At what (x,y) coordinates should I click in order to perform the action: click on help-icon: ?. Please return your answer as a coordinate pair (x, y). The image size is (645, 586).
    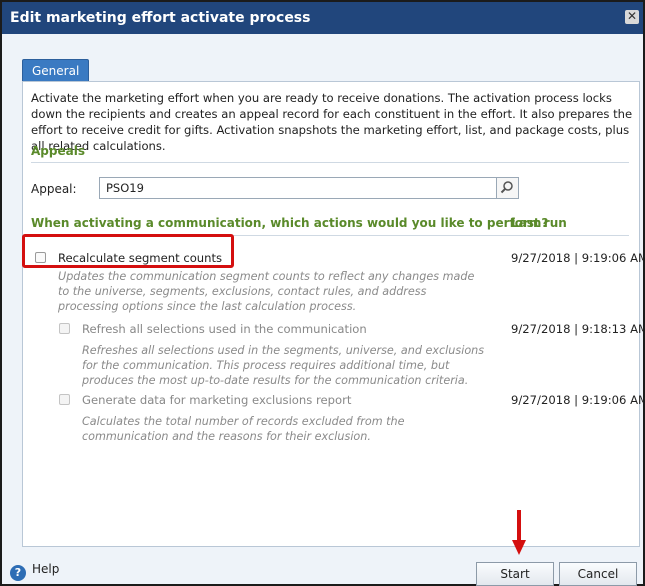
    Looking at the image, I should click on (18, 573).